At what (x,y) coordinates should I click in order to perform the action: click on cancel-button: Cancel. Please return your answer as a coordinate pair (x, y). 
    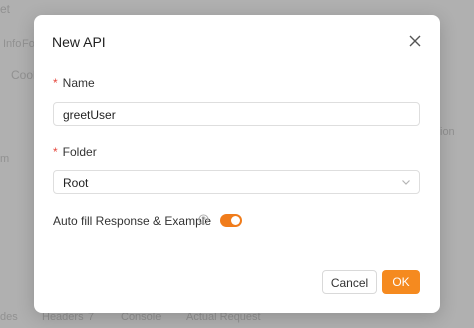
    Looking at the image, I should click on (349, 282).